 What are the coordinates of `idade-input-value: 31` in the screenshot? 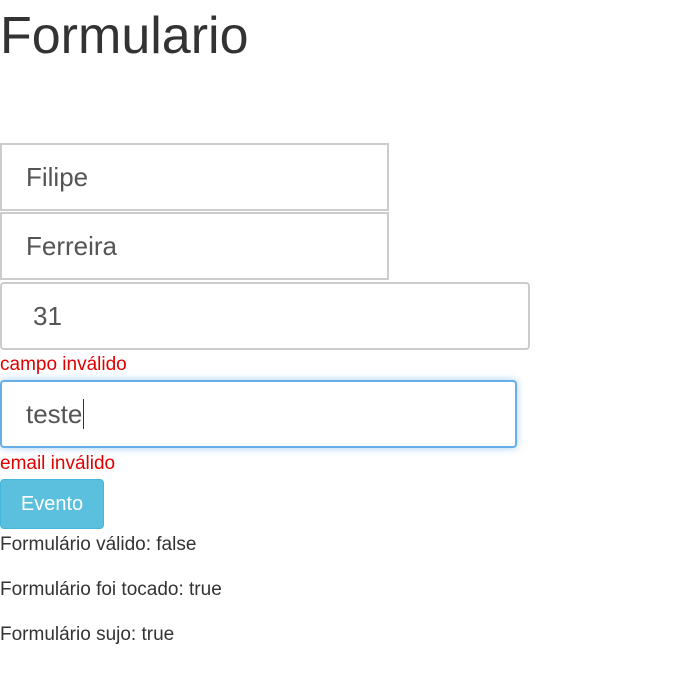 It's located at (47, 315).